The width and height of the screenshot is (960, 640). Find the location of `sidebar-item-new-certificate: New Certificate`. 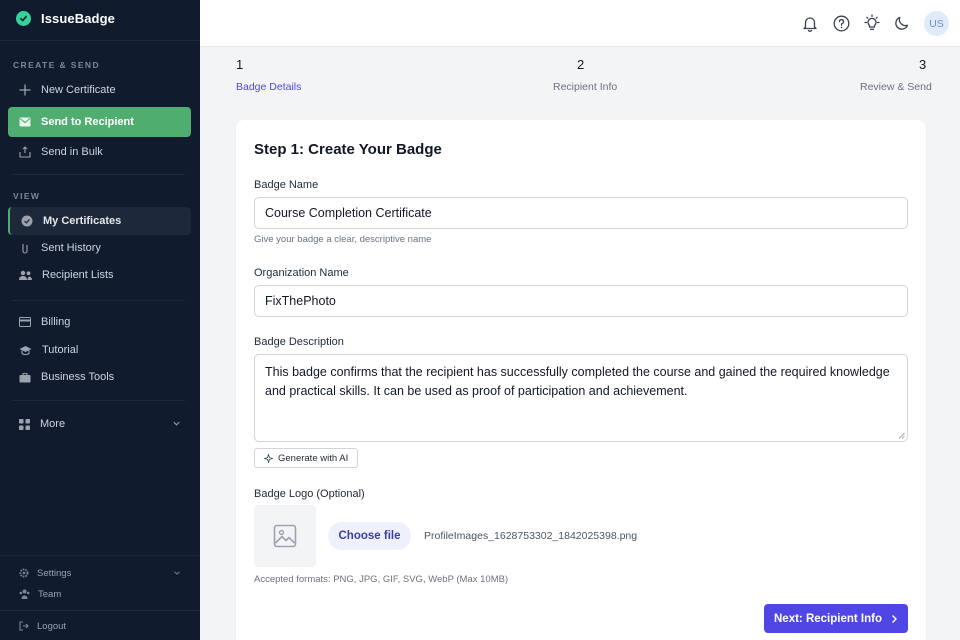

sidebar-item-new-certificate: New Certificate is located at coordinates (99, 90).